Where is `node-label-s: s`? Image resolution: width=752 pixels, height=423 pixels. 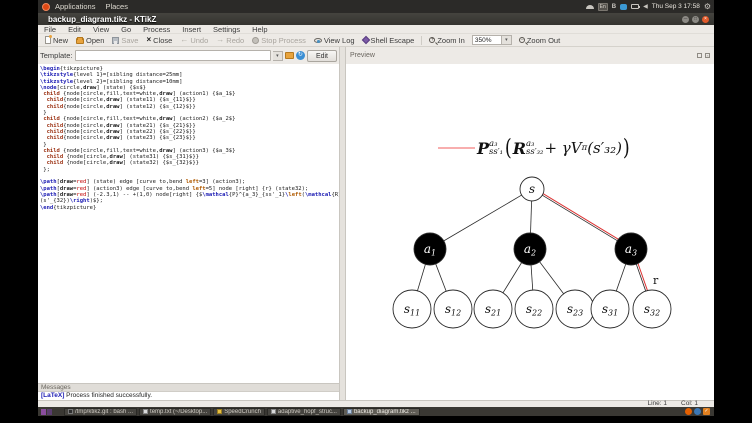
node-label-s: s is located at coordinates (532, 189).